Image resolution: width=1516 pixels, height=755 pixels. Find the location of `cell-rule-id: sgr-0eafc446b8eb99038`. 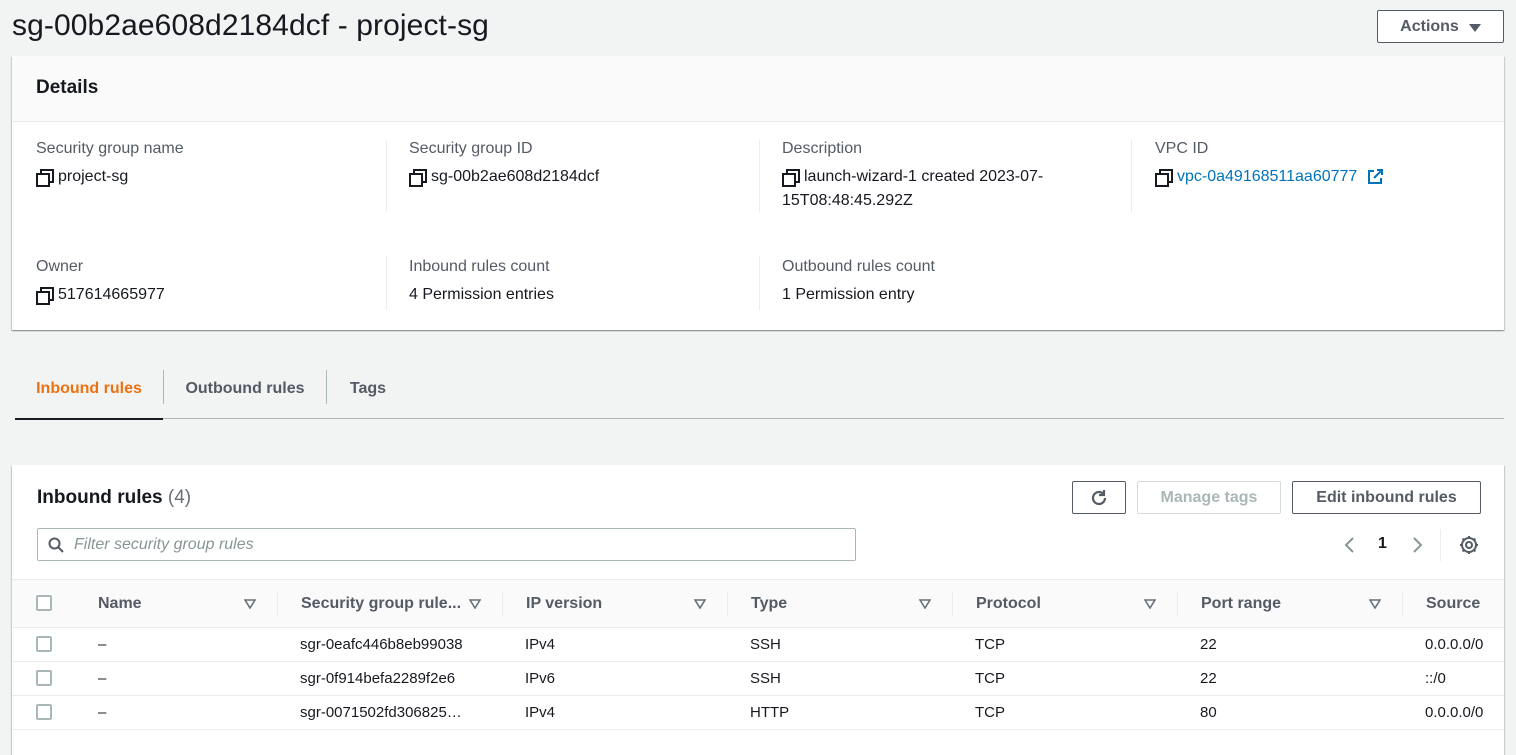

cell-rule-id: sgr-0eafc446b8eb99038 is located at coordinates (381, 644).